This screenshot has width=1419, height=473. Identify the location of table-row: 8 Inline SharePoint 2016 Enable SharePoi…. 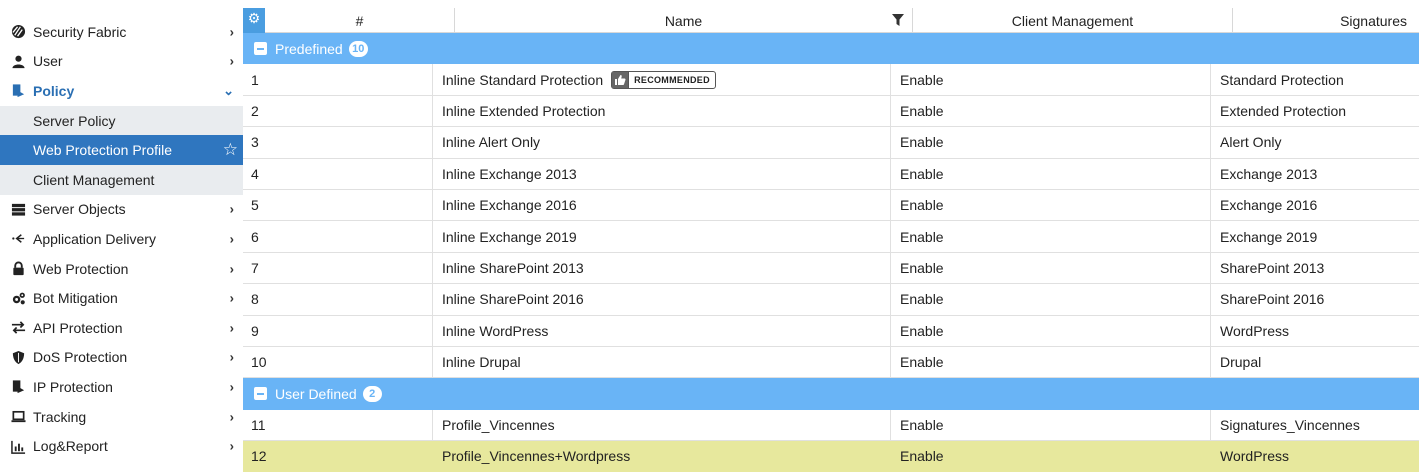
(831, 300).